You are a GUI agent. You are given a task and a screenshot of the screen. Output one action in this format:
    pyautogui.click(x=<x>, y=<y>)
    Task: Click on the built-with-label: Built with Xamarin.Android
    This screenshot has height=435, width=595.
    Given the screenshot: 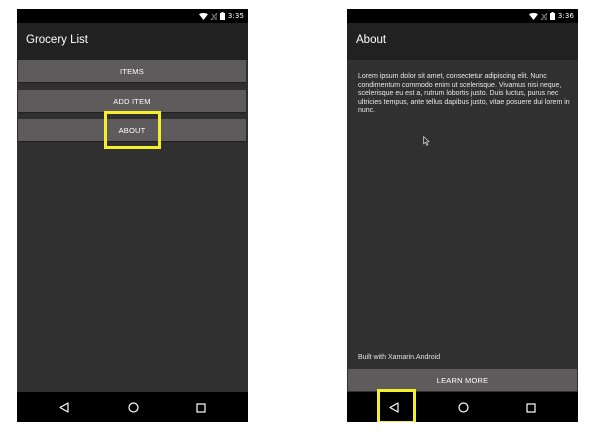 What is the action you would take?
    pyautogui.click(x=399, y=357)
    